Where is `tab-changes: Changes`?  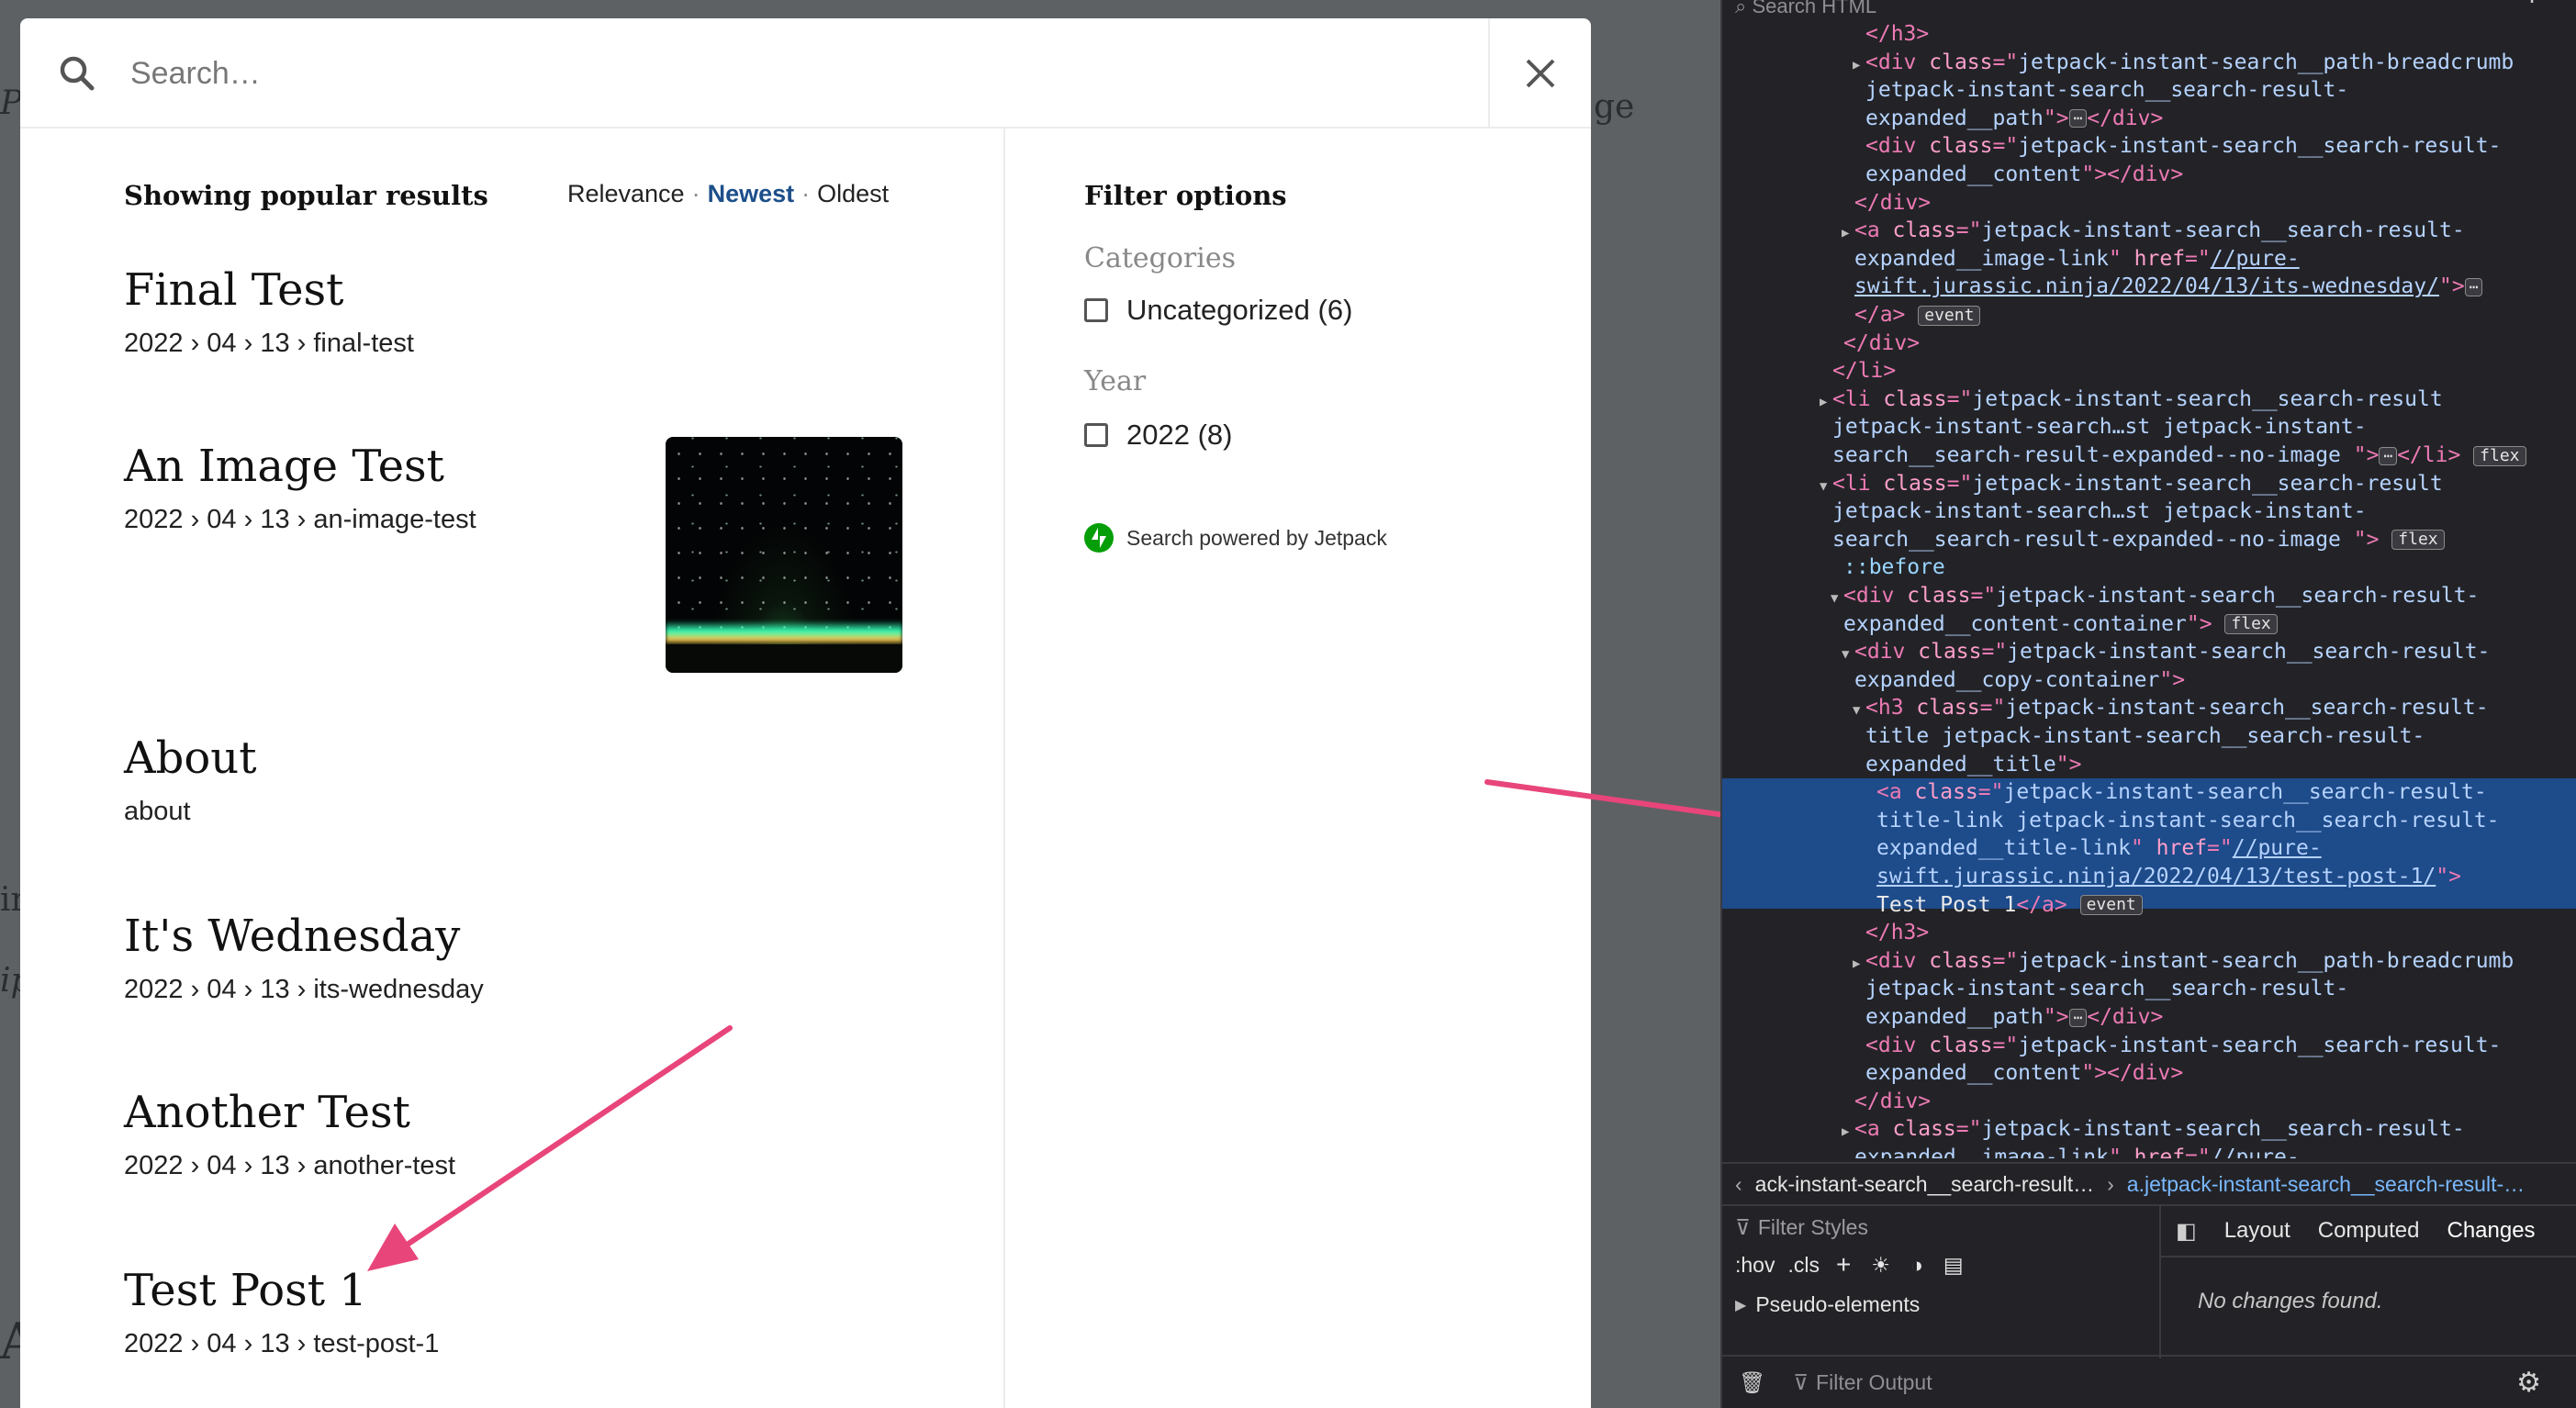
tab-changes: Changes is located at coordinates (2491, 1231).